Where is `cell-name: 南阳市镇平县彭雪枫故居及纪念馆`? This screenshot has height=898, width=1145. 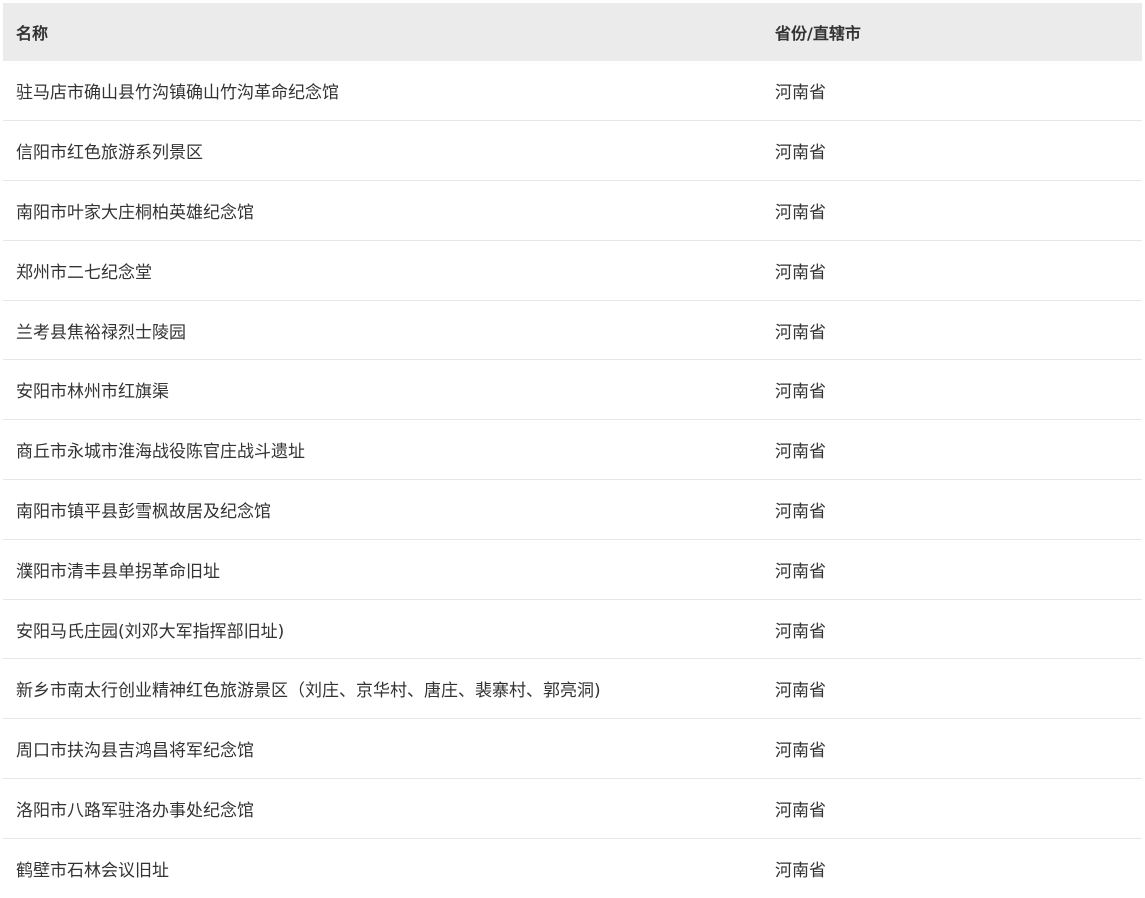
cell-name: 南阳市镇平县彭雪枫故居及纪念馆 is located at coordinates (143, 511).